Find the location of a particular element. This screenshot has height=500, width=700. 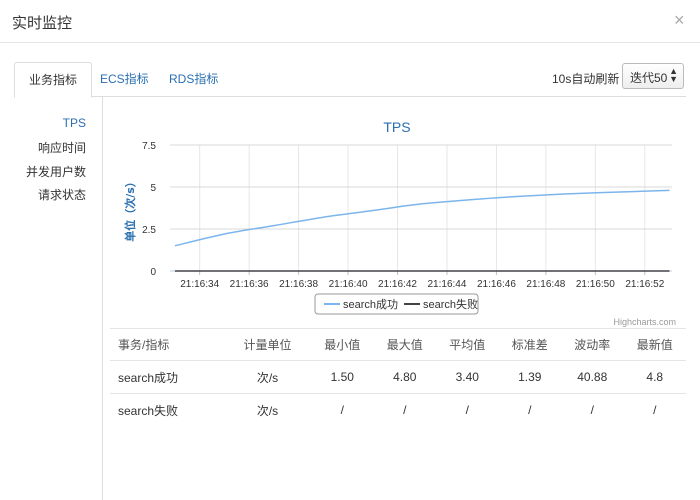

x-tick-label: 21:16:40 is located at coordinates (348, 284).